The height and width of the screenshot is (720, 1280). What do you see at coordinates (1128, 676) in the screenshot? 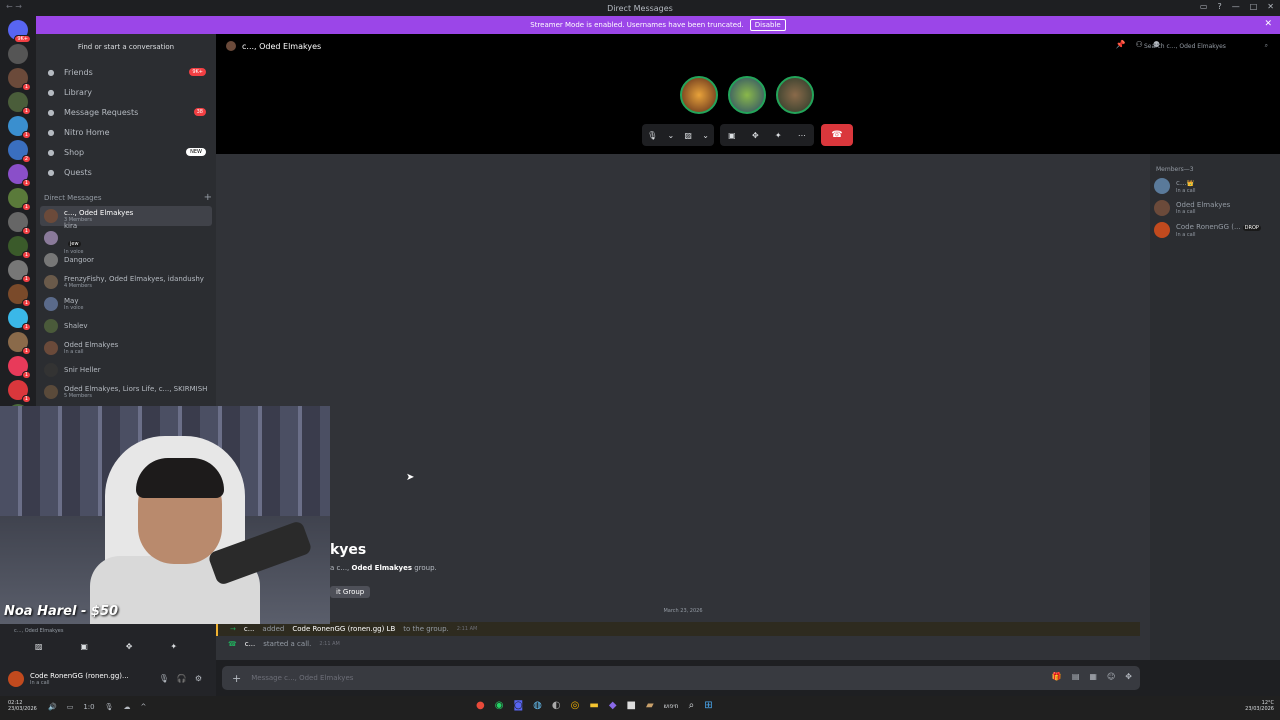
I see `apps-icon: ✥` at bounding box center [1128, 676].